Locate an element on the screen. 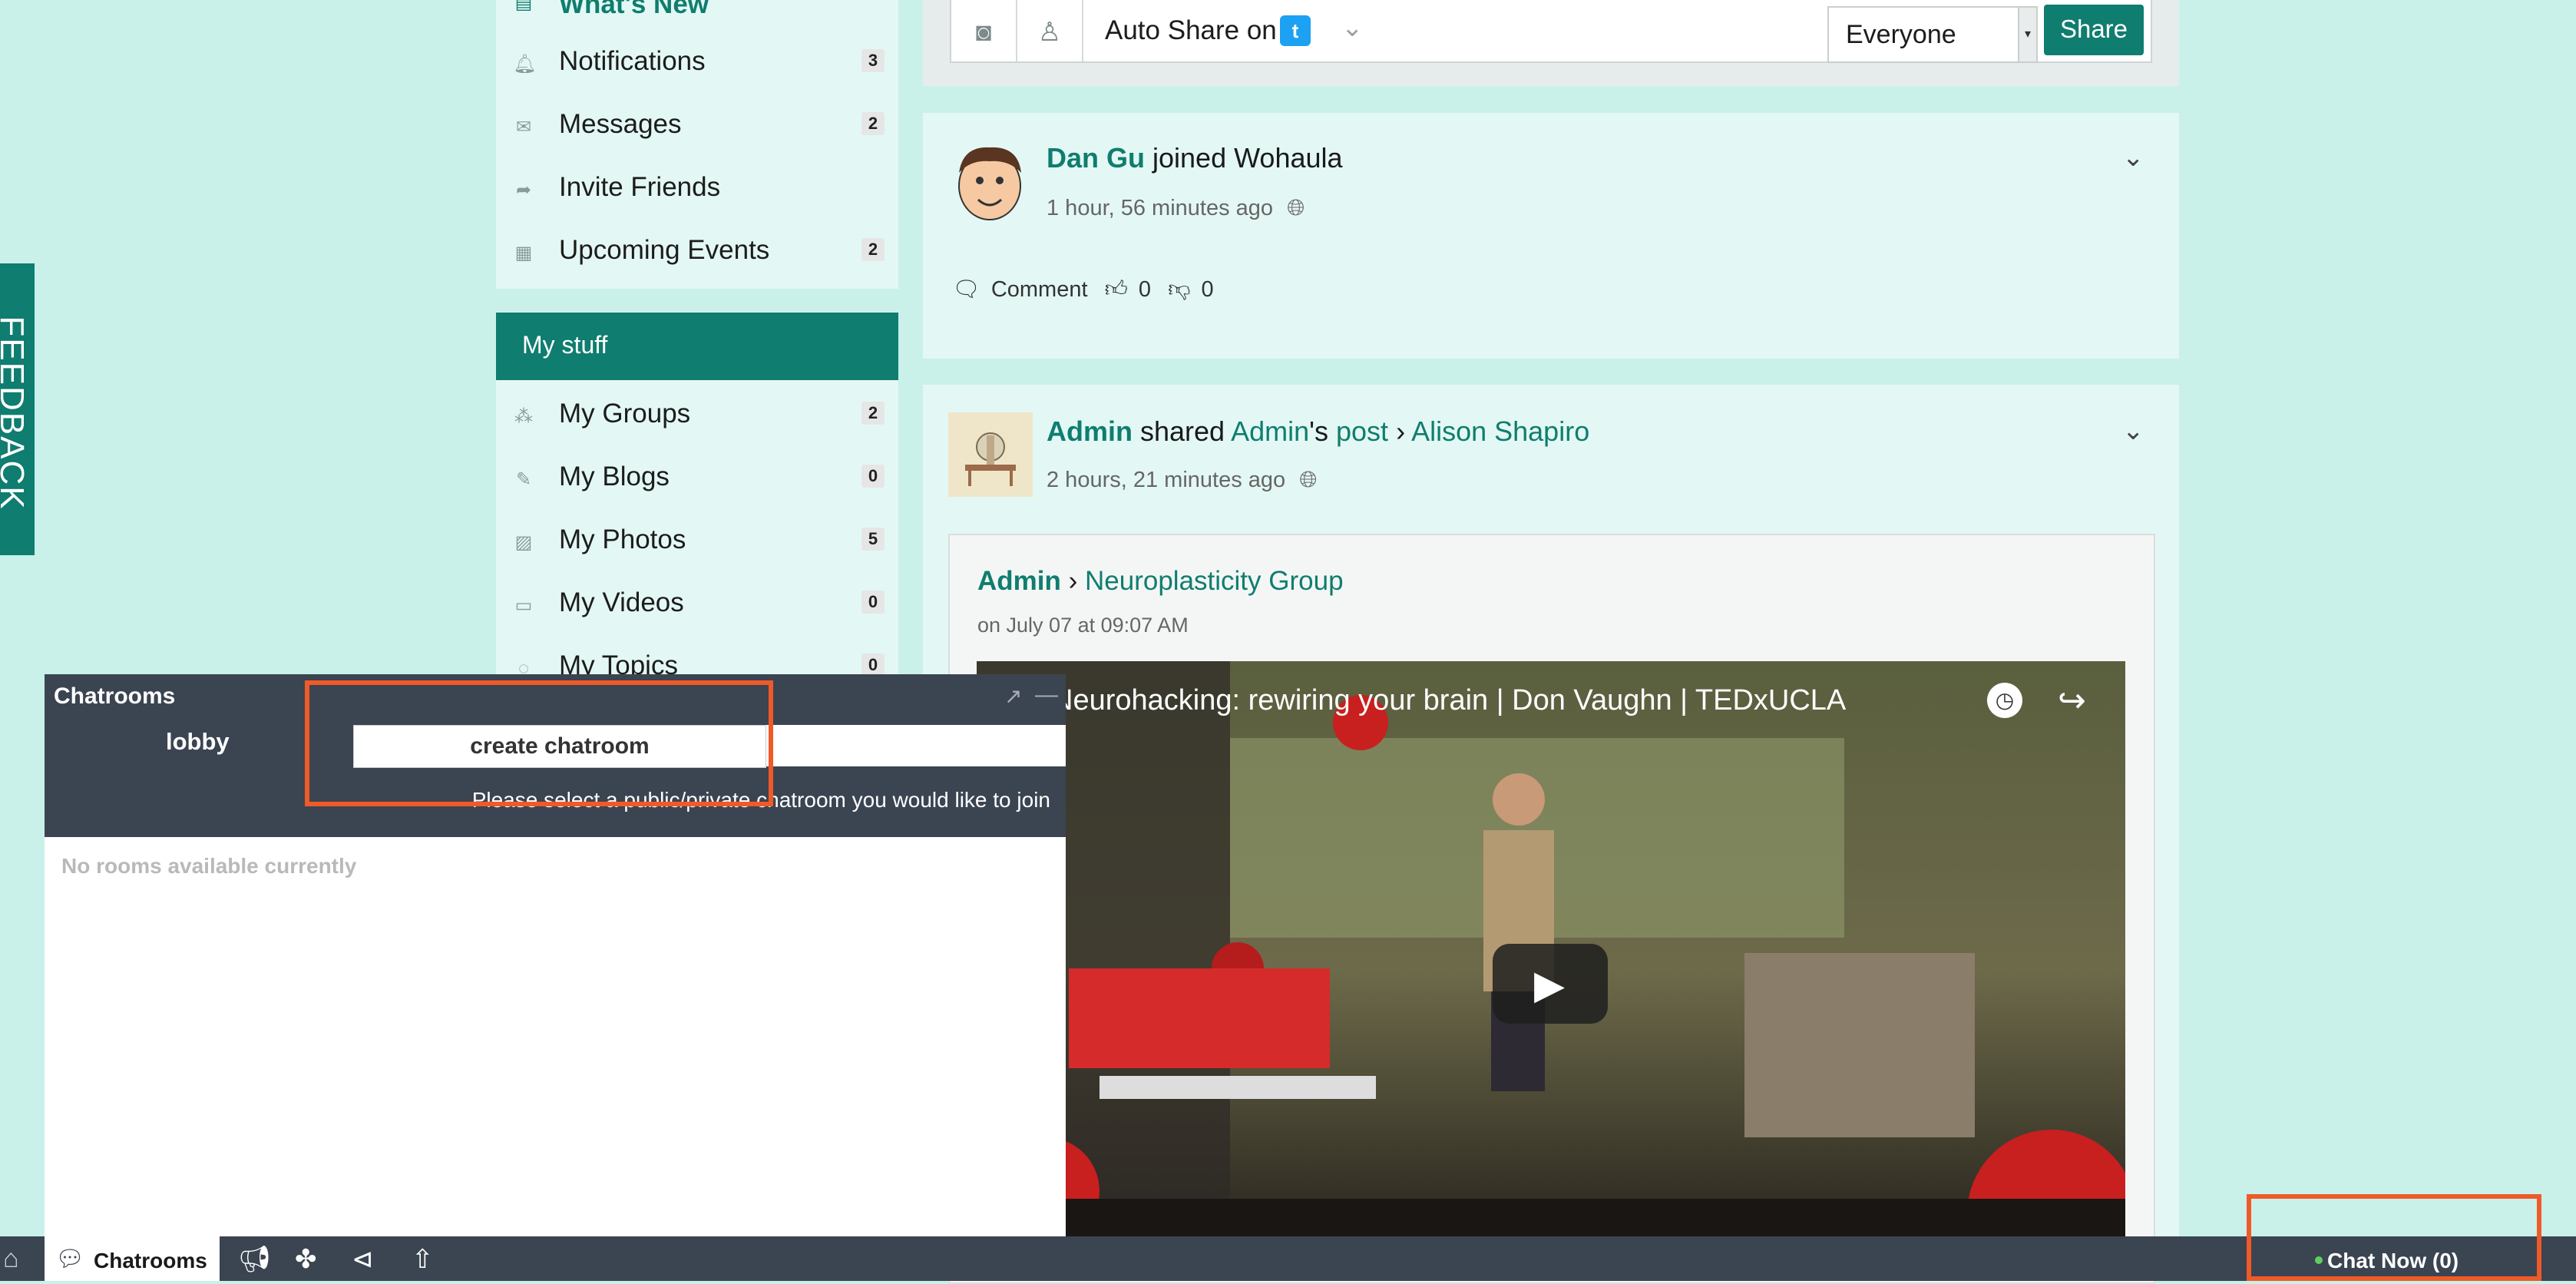  share-icon: ↪ is located at coordinates (2072, 700).